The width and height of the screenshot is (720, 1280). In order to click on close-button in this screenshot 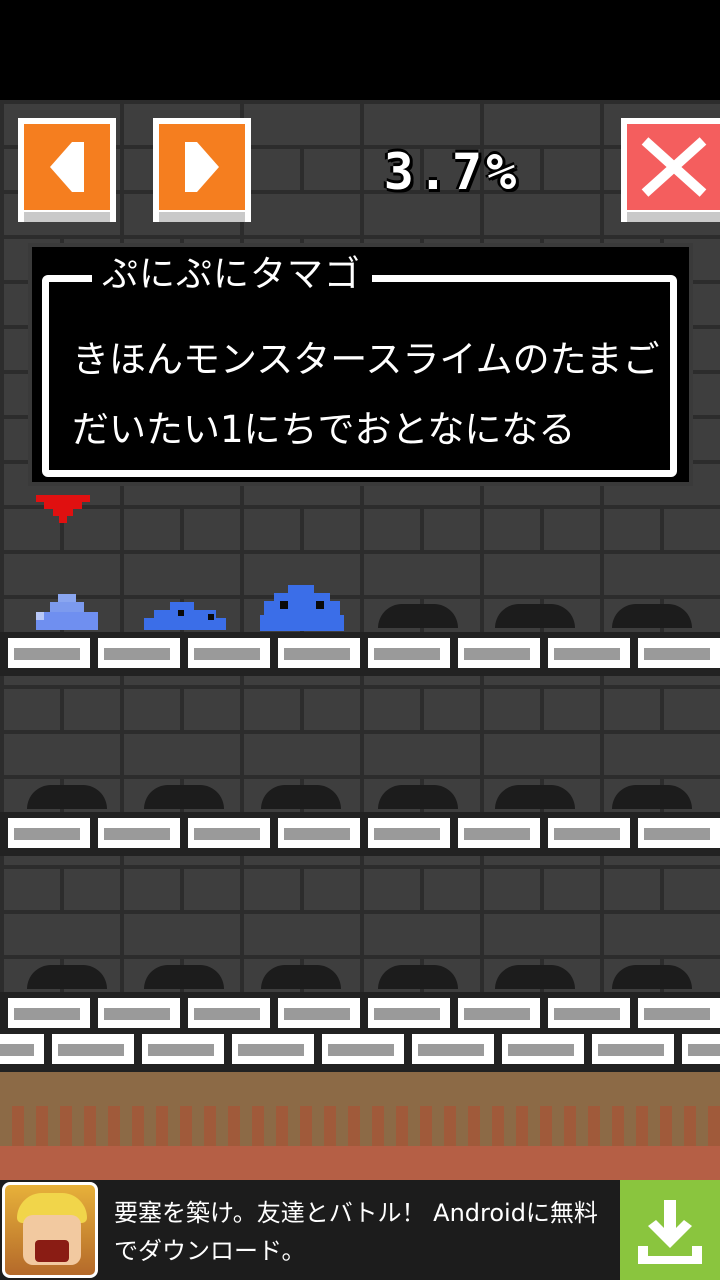, I will do `click(670, 170)`.